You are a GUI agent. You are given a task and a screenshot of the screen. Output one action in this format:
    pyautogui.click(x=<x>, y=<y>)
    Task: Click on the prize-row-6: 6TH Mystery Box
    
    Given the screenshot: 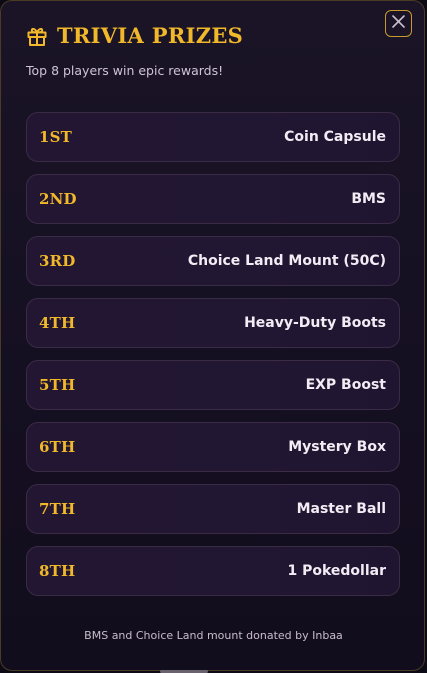 What is the action you would take?
    pyautogui.click(x=213, y=447)
    